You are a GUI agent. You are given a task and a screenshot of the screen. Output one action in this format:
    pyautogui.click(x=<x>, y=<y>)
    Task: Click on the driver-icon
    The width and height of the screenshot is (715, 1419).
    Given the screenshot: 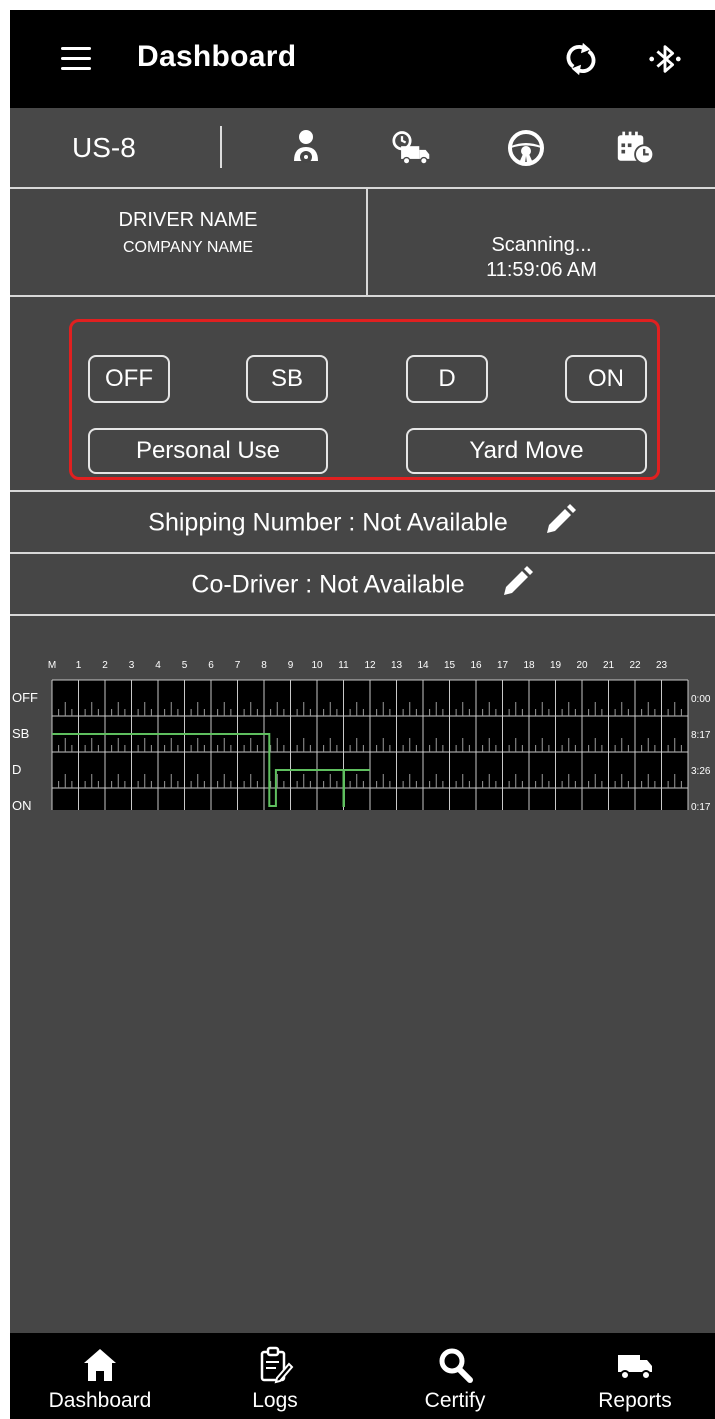 What is the action you would take?
    pyautogui.click(x=306, y=148)
    